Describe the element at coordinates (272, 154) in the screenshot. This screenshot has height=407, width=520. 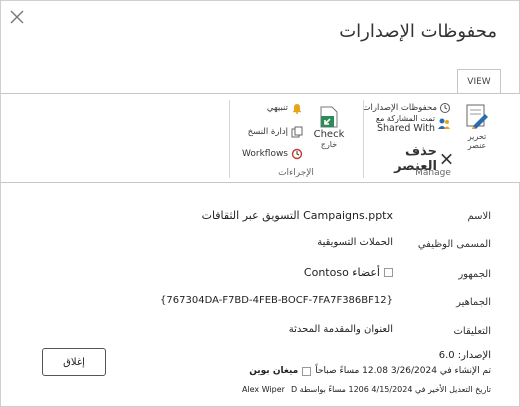
I see `workflows-button: Workflows` at that location.